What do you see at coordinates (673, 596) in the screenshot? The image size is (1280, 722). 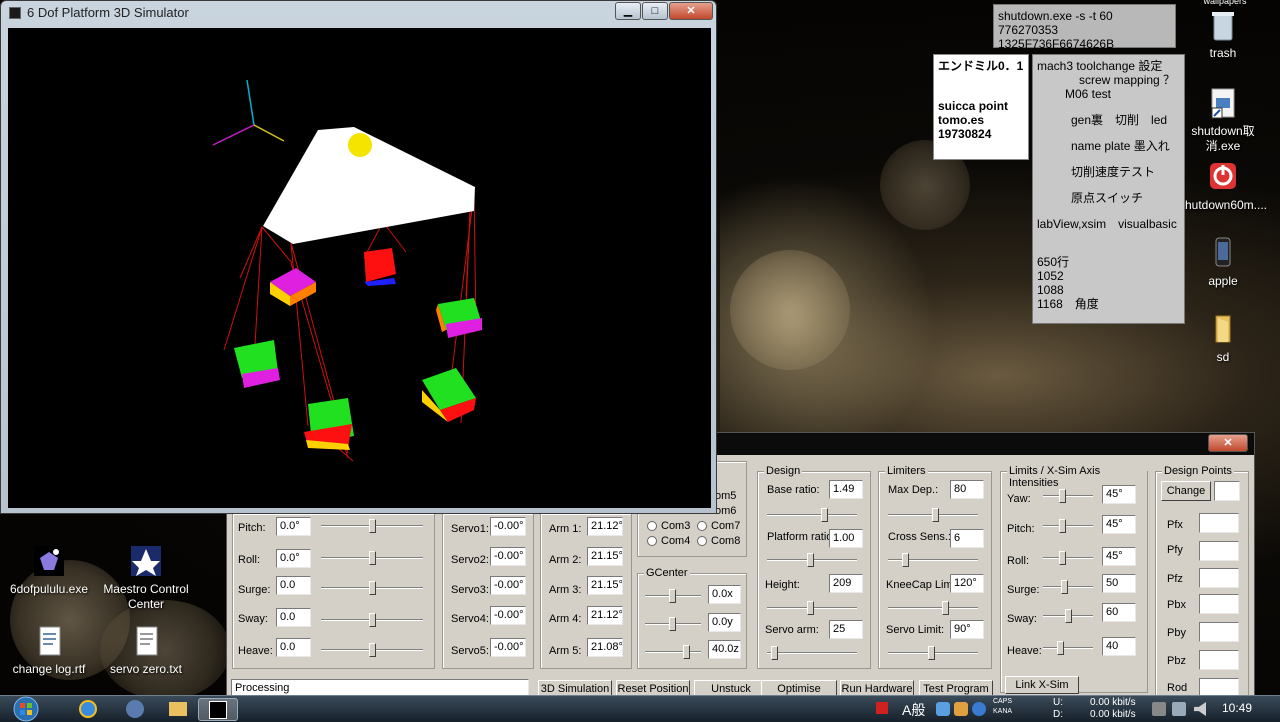 I see `gcenter-x-slider` at bounding box center [673, 596].